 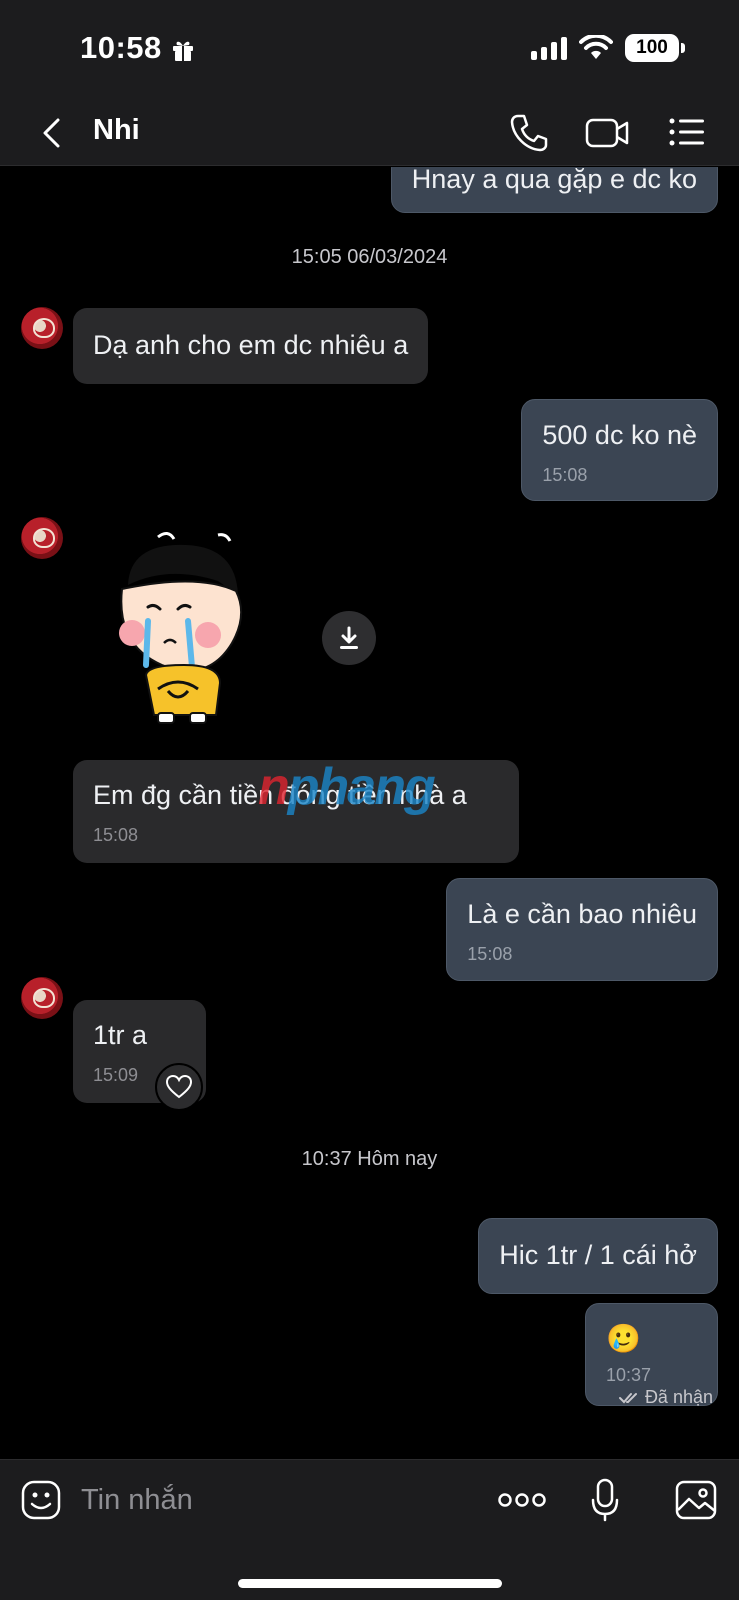 I want to click on watermark-logo: nphang, so click(x=347, y=787).